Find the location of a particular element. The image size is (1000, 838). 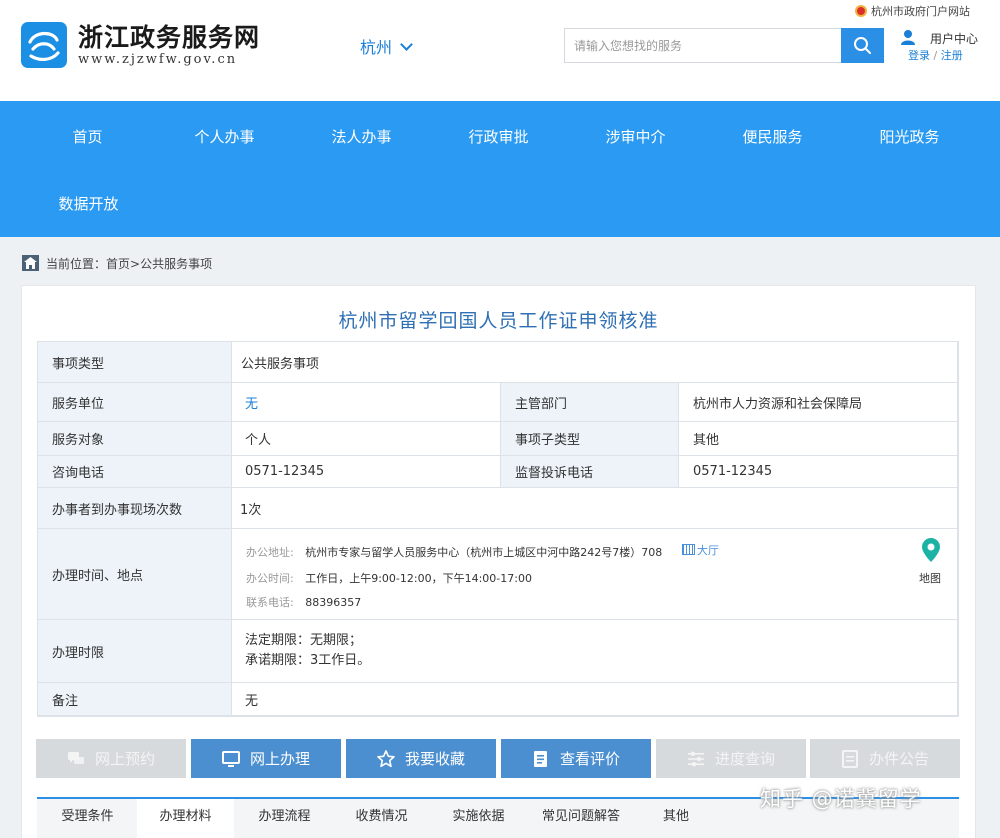

nav-item-corporate: 法人办事 is located at coordinates (361, 136).